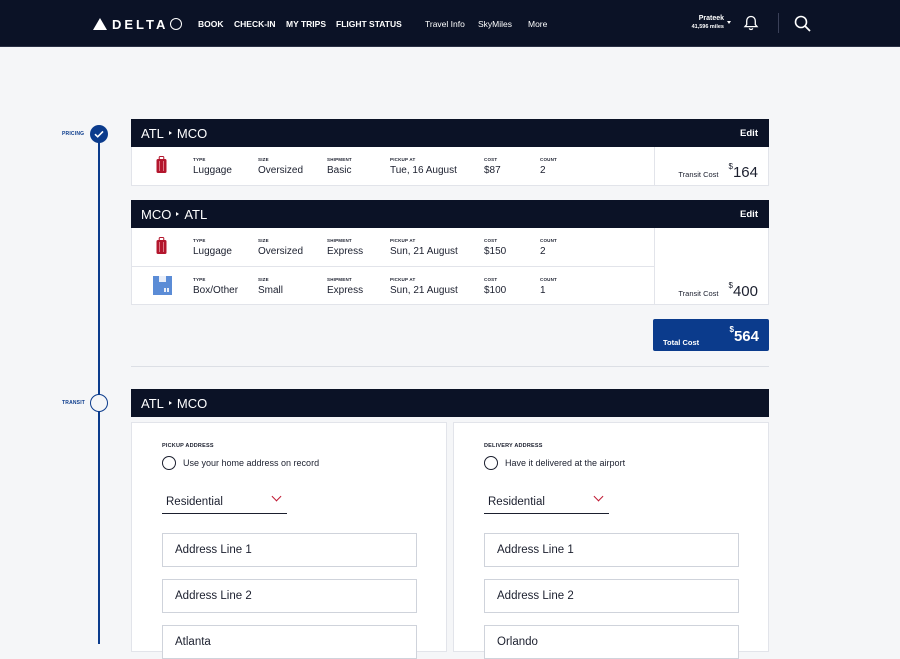 This screenshot has height=659, width=900. What do you see at coordinates (495, 286) in the screenshot?
I see `cell-cost: COST $100` at bounding box center [495, 286].